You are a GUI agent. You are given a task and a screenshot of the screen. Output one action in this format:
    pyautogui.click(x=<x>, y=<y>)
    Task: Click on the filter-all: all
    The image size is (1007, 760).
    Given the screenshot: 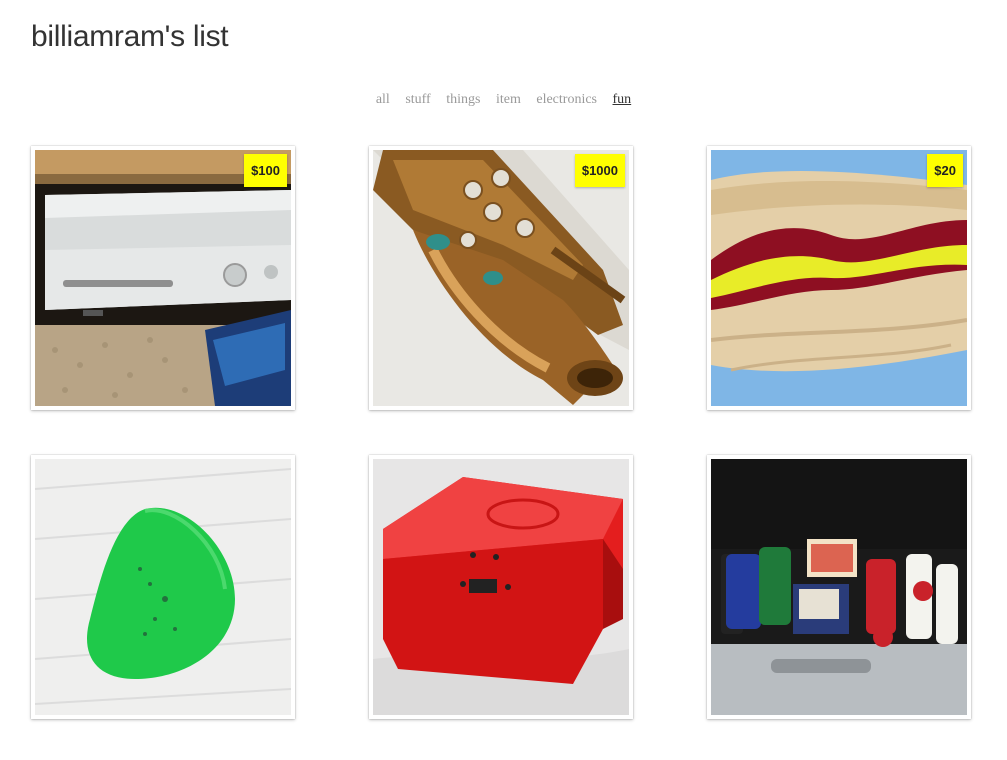 What is the action you would take?
    pyautogui.click(x=383, y=99)
    